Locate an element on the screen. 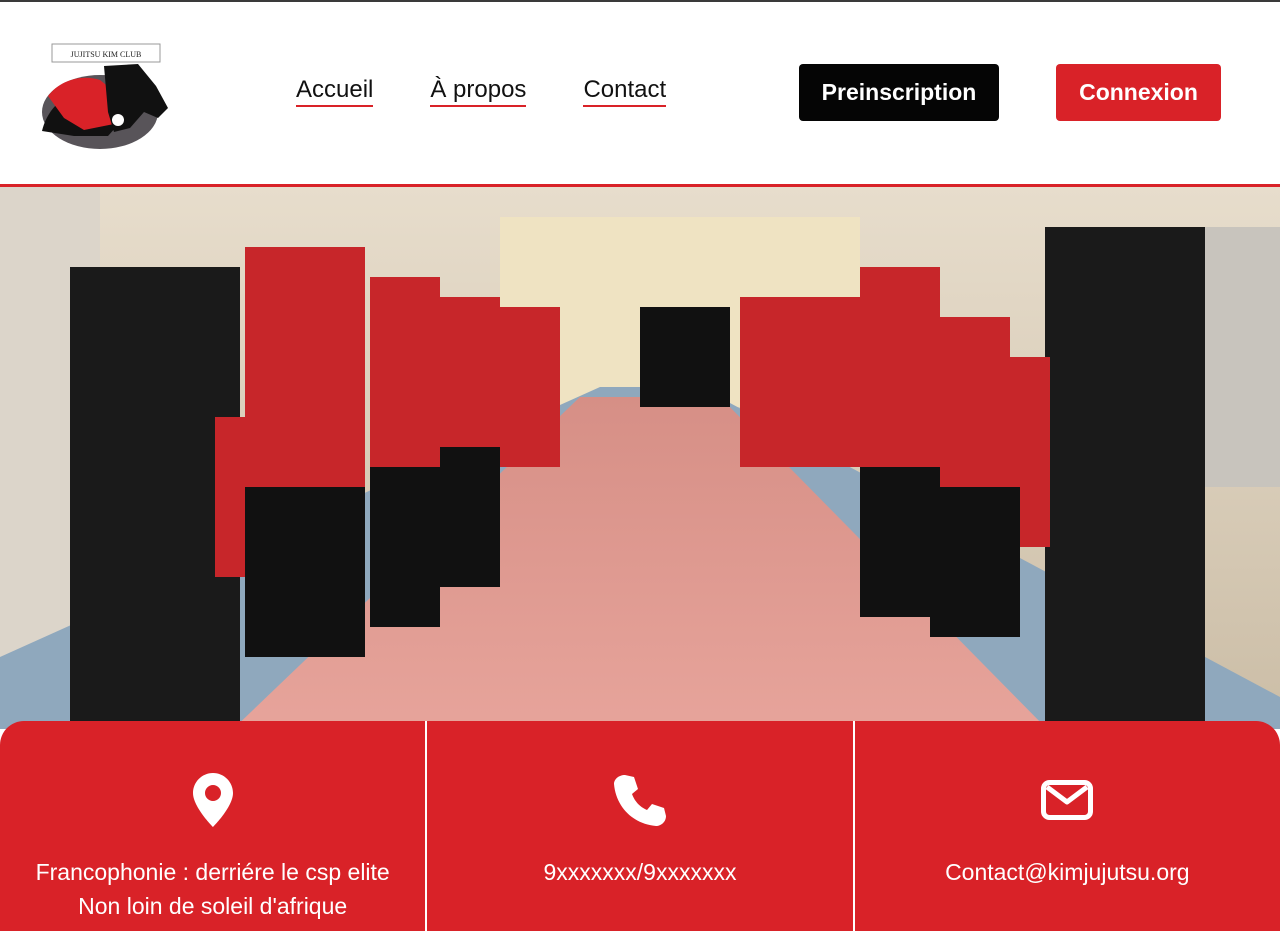 The width and height of the screenshot is (1280, 931). email-address: Contact@kimjujutsu.org is located at coordinates (1067, 872).